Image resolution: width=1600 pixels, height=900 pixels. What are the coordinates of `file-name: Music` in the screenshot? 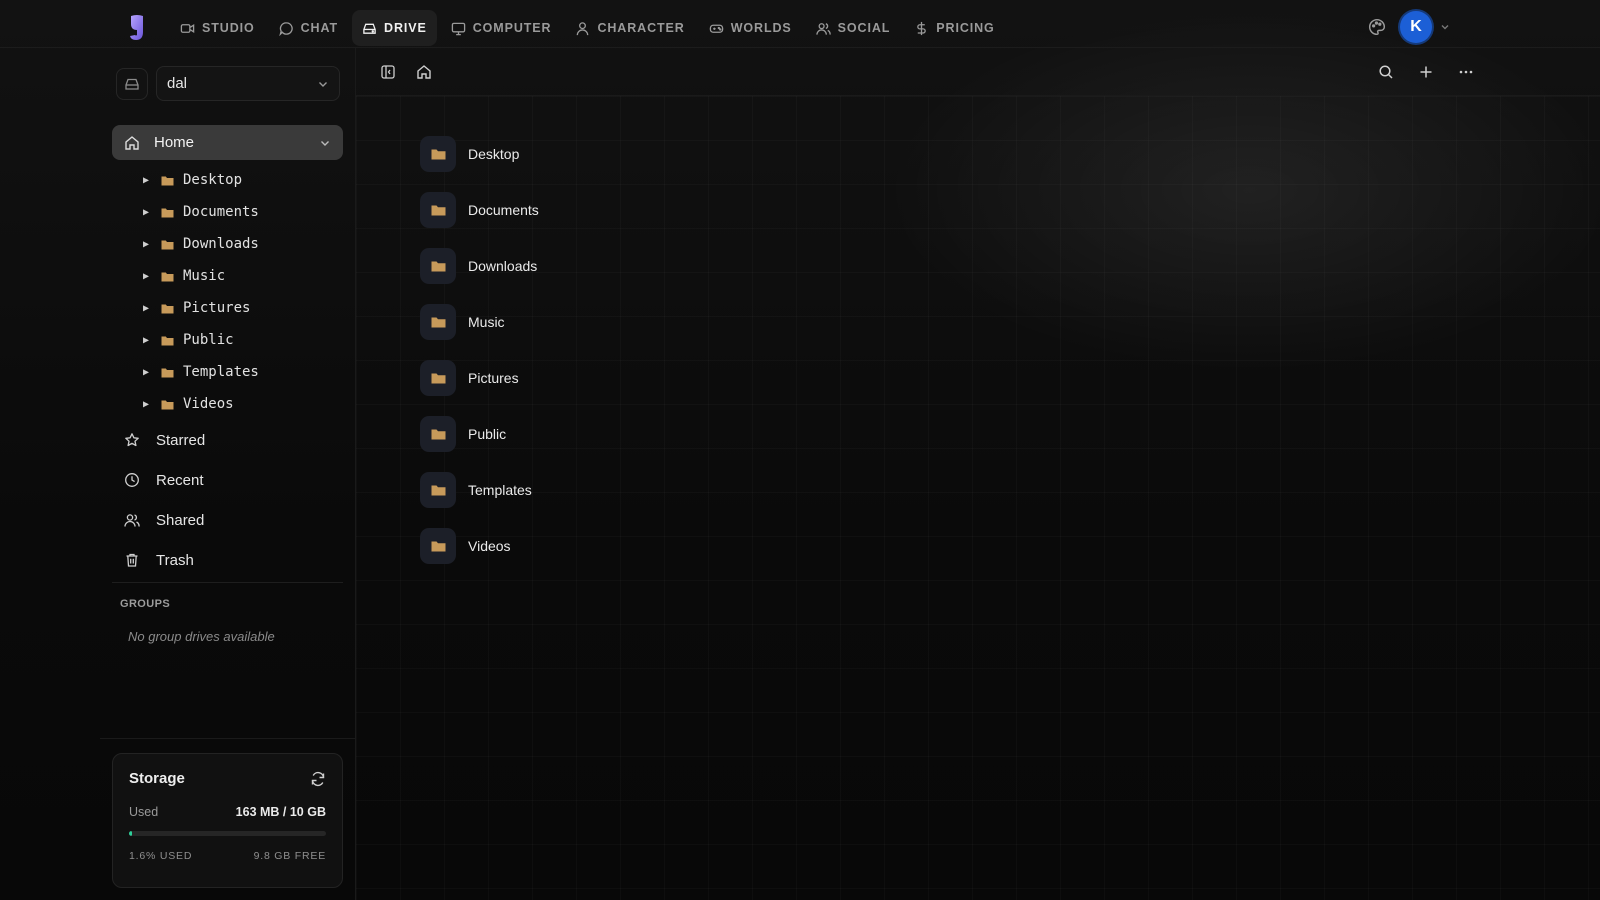 It's located at (486, 322).